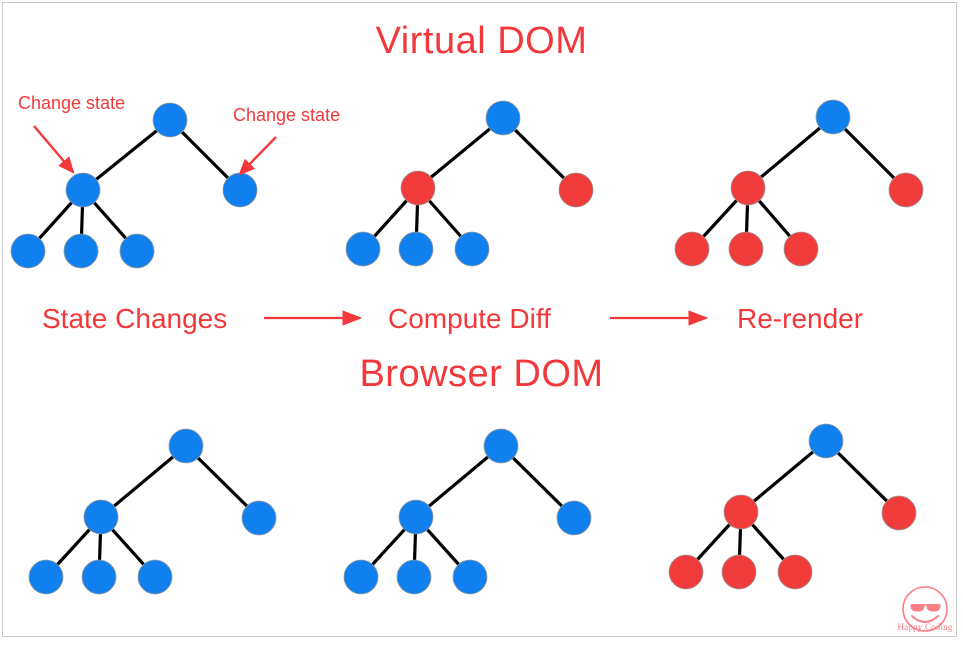  I want to click on annotation-change-state-right: Change state, so click(287, 115).